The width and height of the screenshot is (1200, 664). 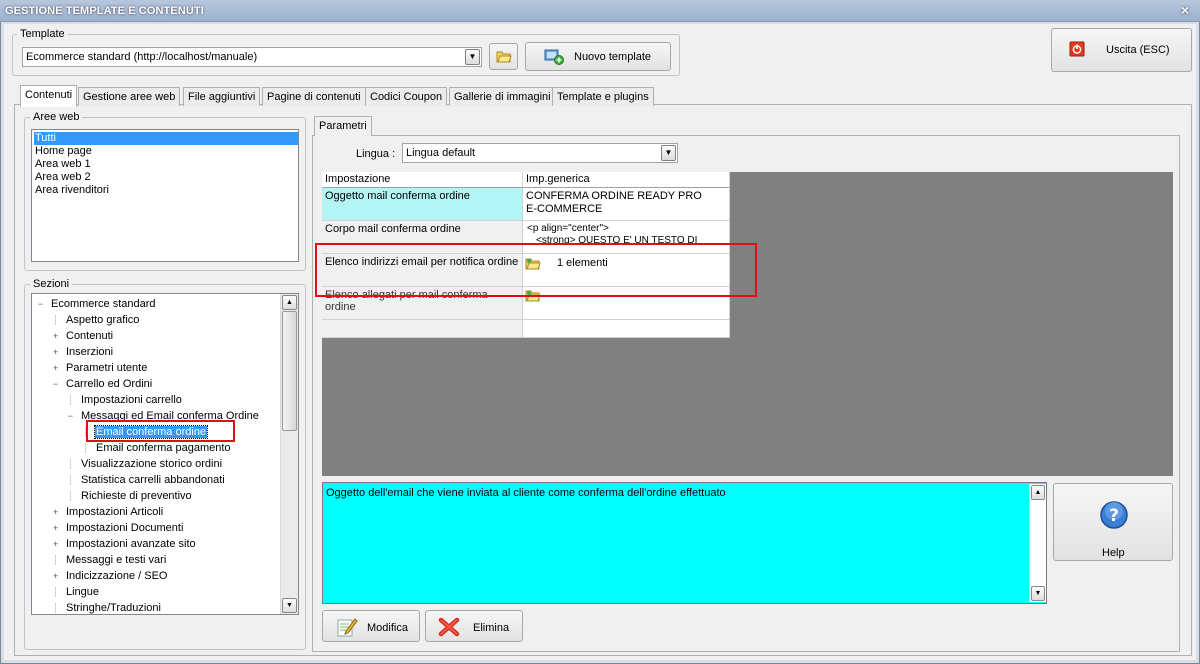 What do you see at coordinates (110, 576) in the screenshot?
I see `tree-item: + Indicizzazione / SEO` at bounding box center [110, 576].